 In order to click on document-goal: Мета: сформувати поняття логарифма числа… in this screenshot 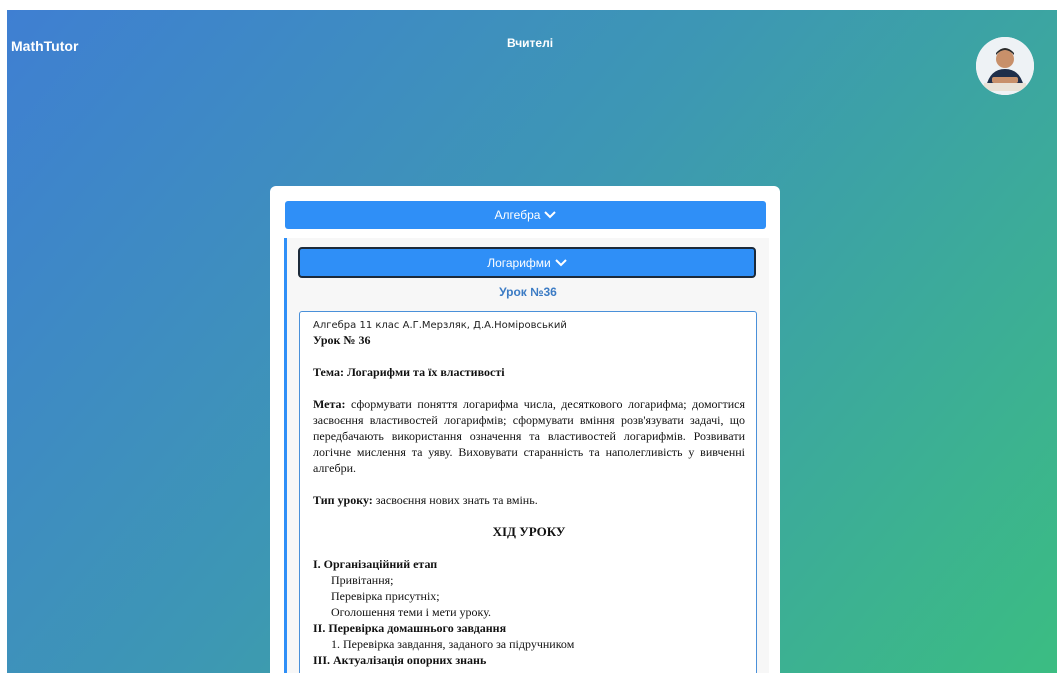, I will do `click(529, 436)`.